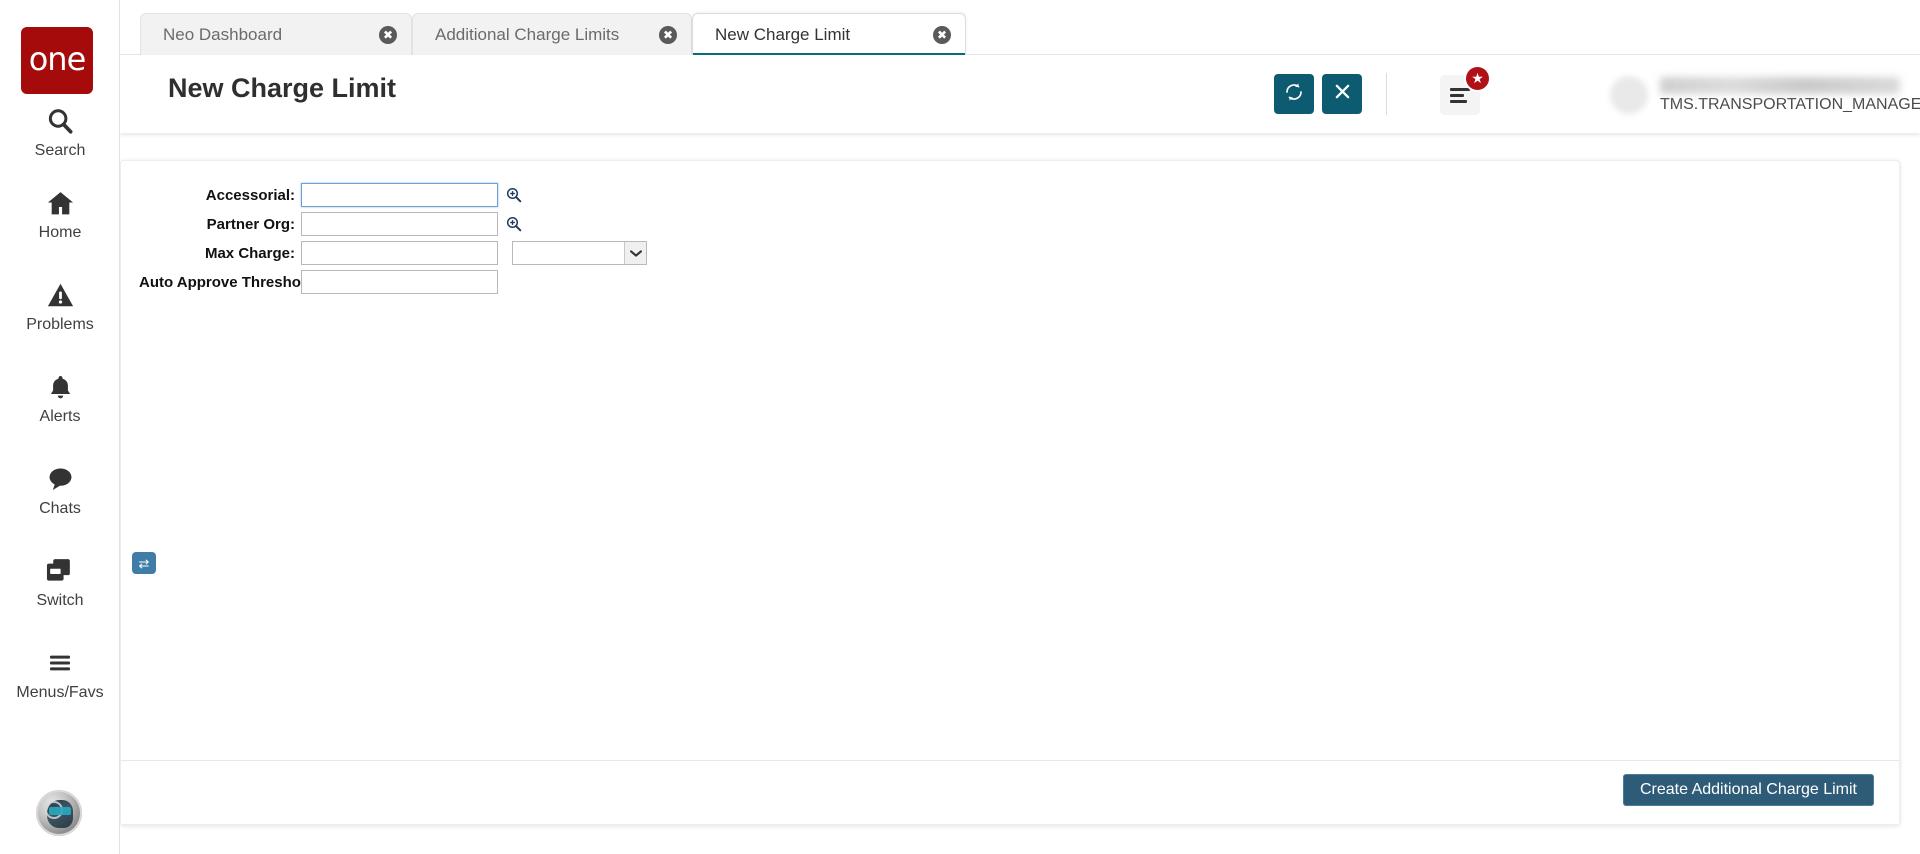 The image size is (1920, 854). I want to click on user-login-name: TMS.TRANSPORTATION_MANAGER, so click(1790, 104).